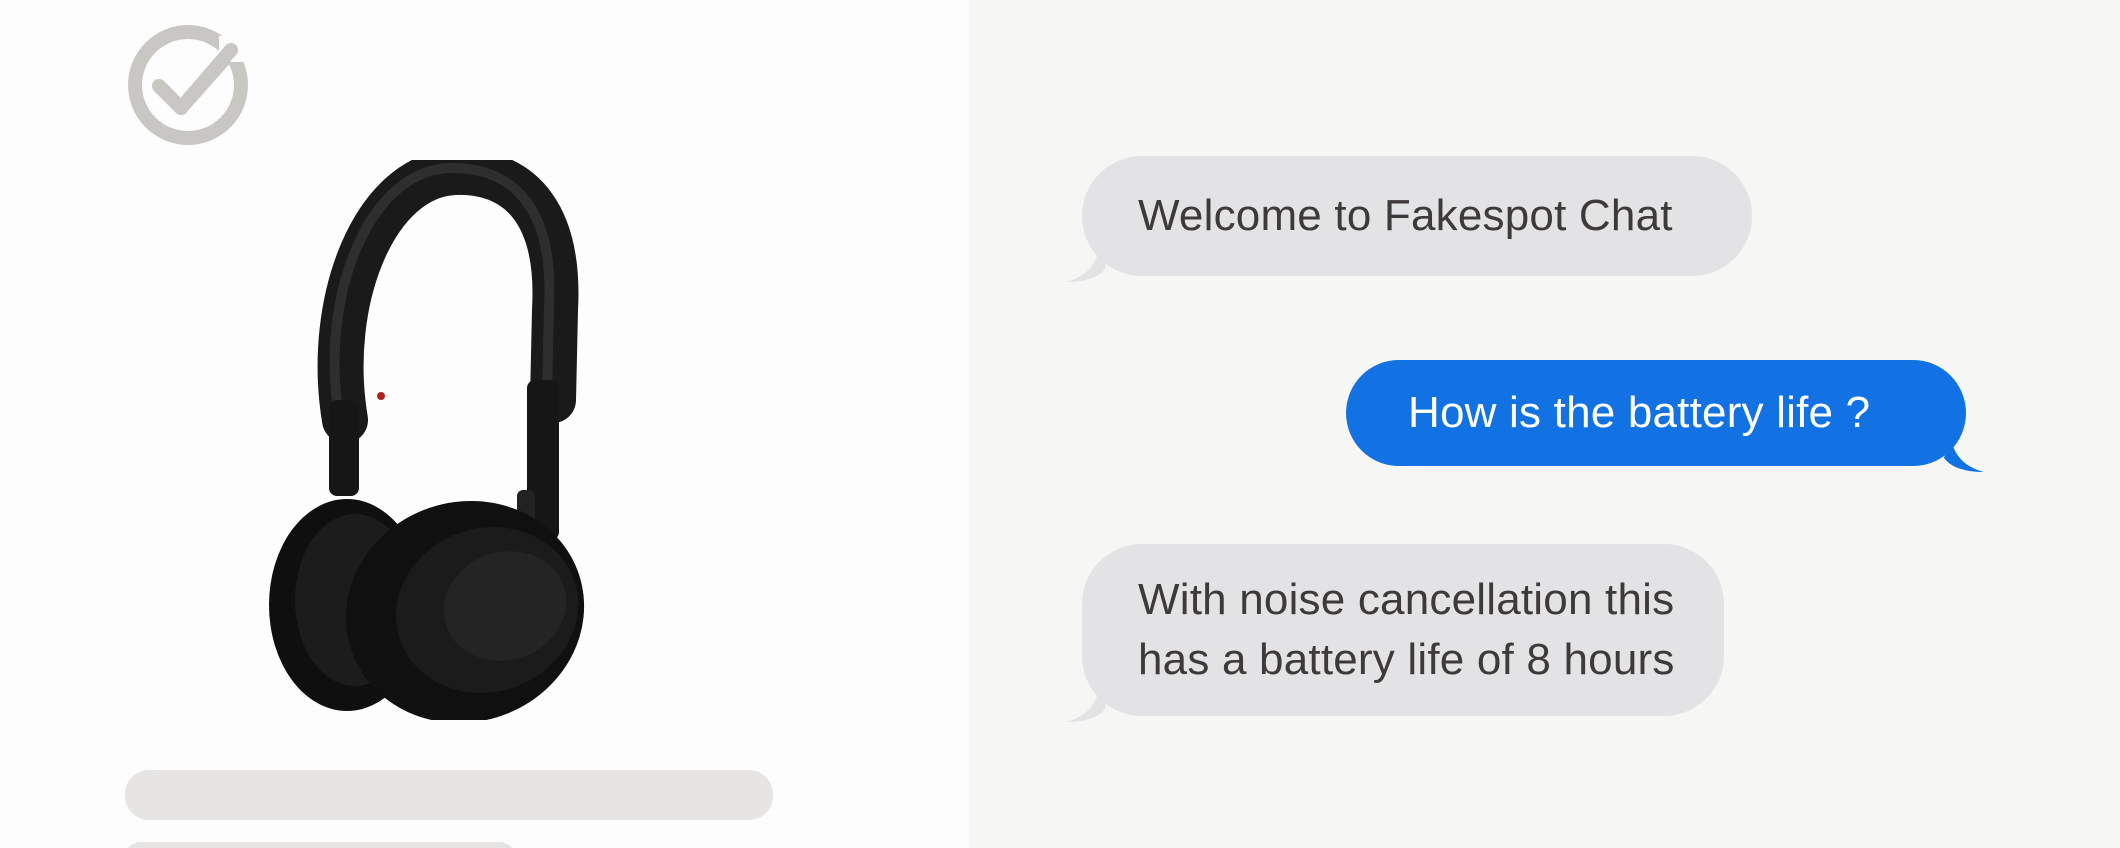 Image resolution: width=2120 pixels, height=848 pixels. What do you see at coordinates (1405, 215) in the screenshot?
I see `message-text: Welcome to Fakespot Chat` at bounding box center [1405, 215].